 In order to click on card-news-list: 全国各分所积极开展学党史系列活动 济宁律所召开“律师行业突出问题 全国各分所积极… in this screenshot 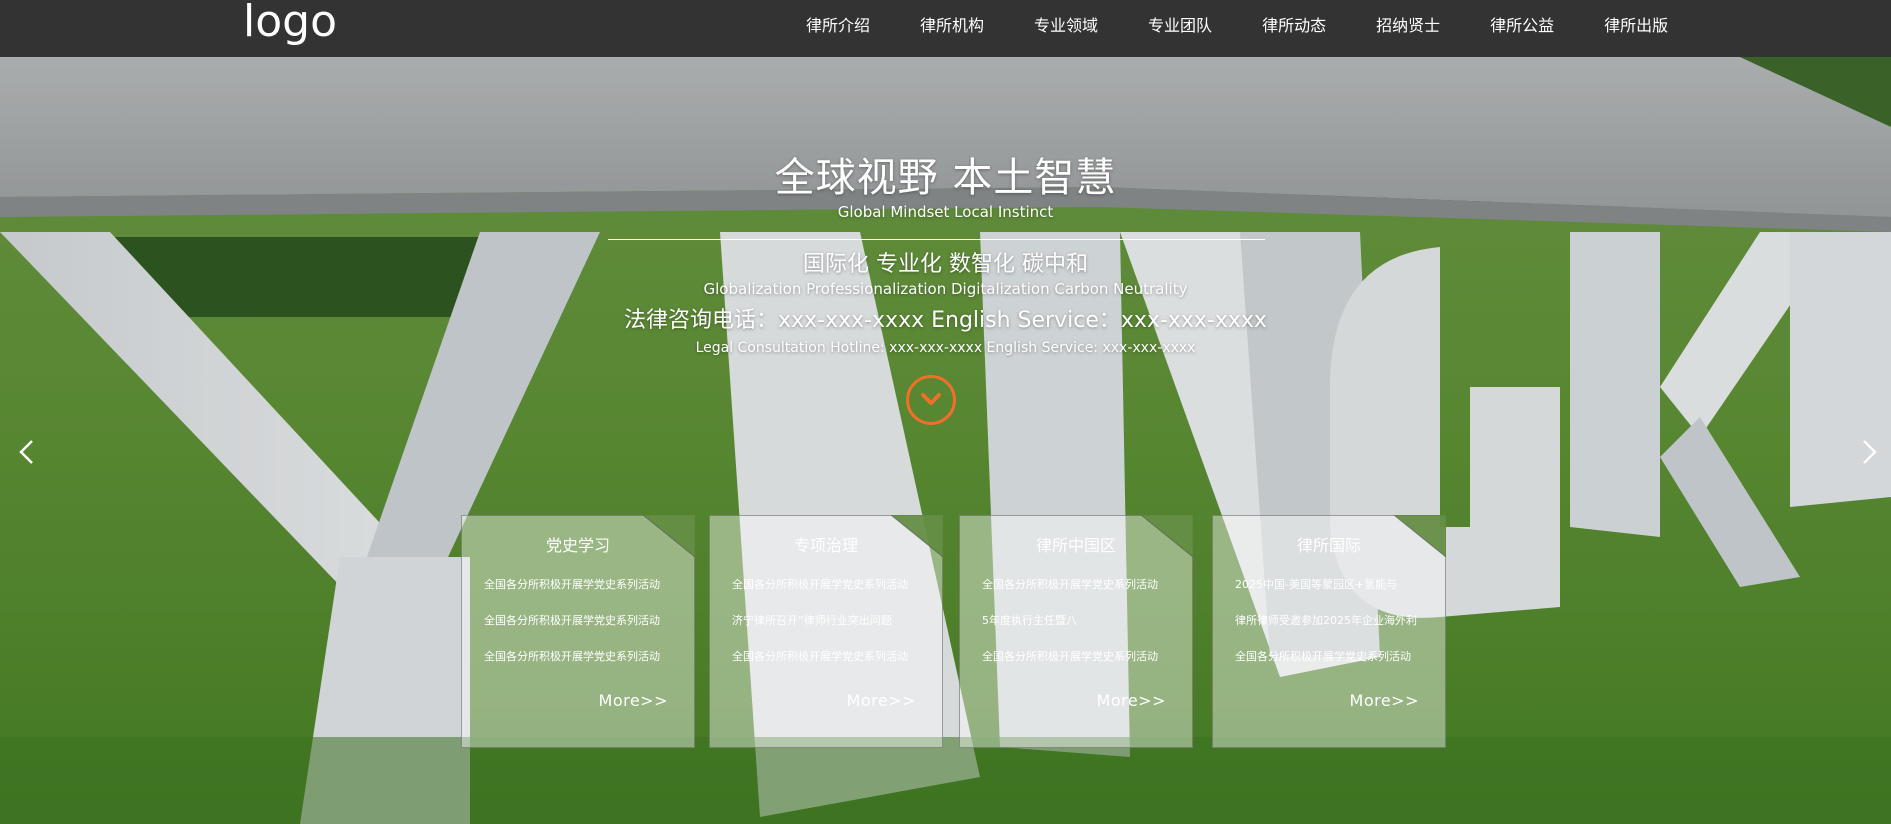, I will do `click(832, 632)`.